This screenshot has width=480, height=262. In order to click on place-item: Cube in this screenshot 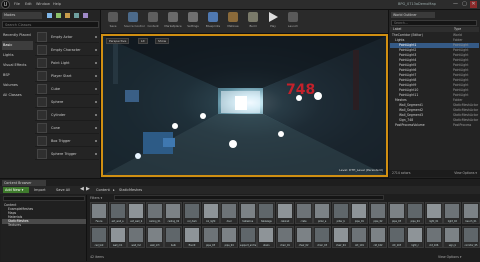, I will do `click(67, 89)`.